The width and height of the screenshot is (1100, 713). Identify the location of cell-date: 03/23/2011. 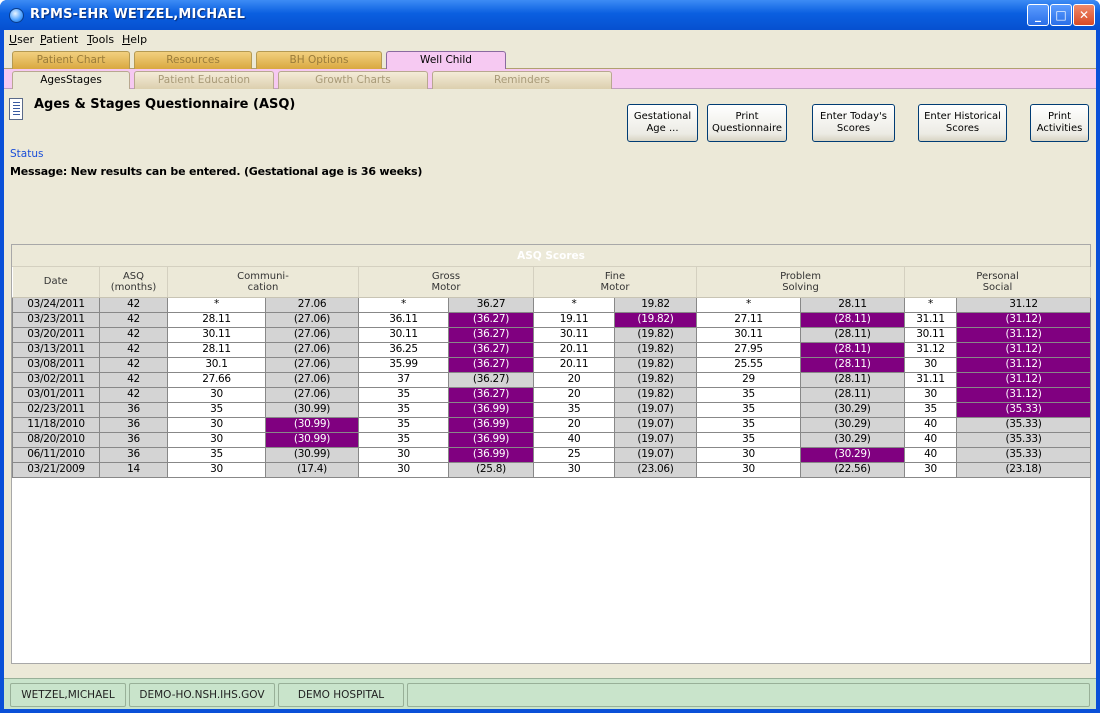
(56, 319).